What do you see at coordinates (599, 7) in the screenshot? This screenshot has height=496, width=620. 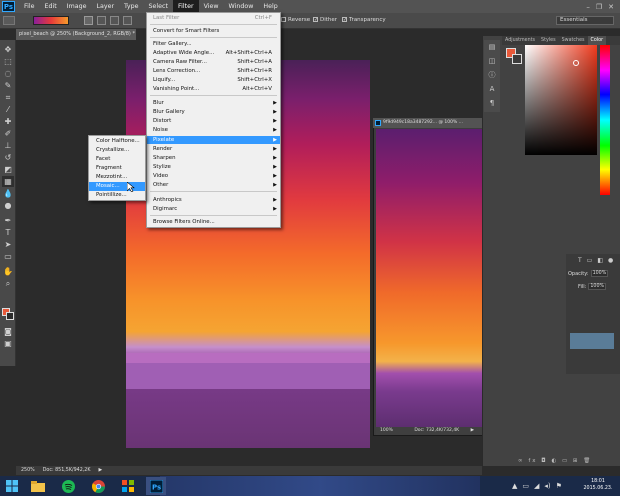 I see `restore-icon: ❐` at bounding box center [599, 7].